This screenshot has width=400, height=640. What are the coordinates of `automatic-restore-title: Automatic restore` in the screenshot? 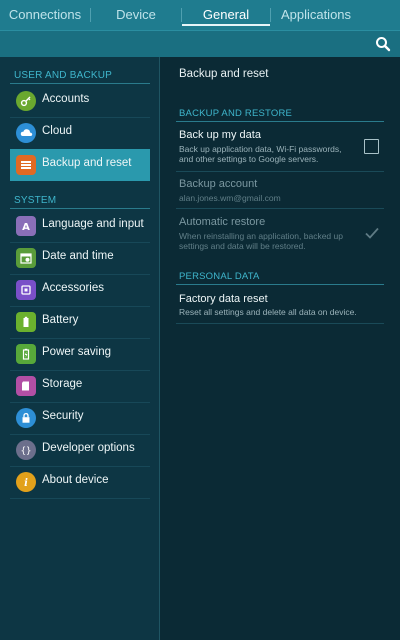 It's located at (222, 222).